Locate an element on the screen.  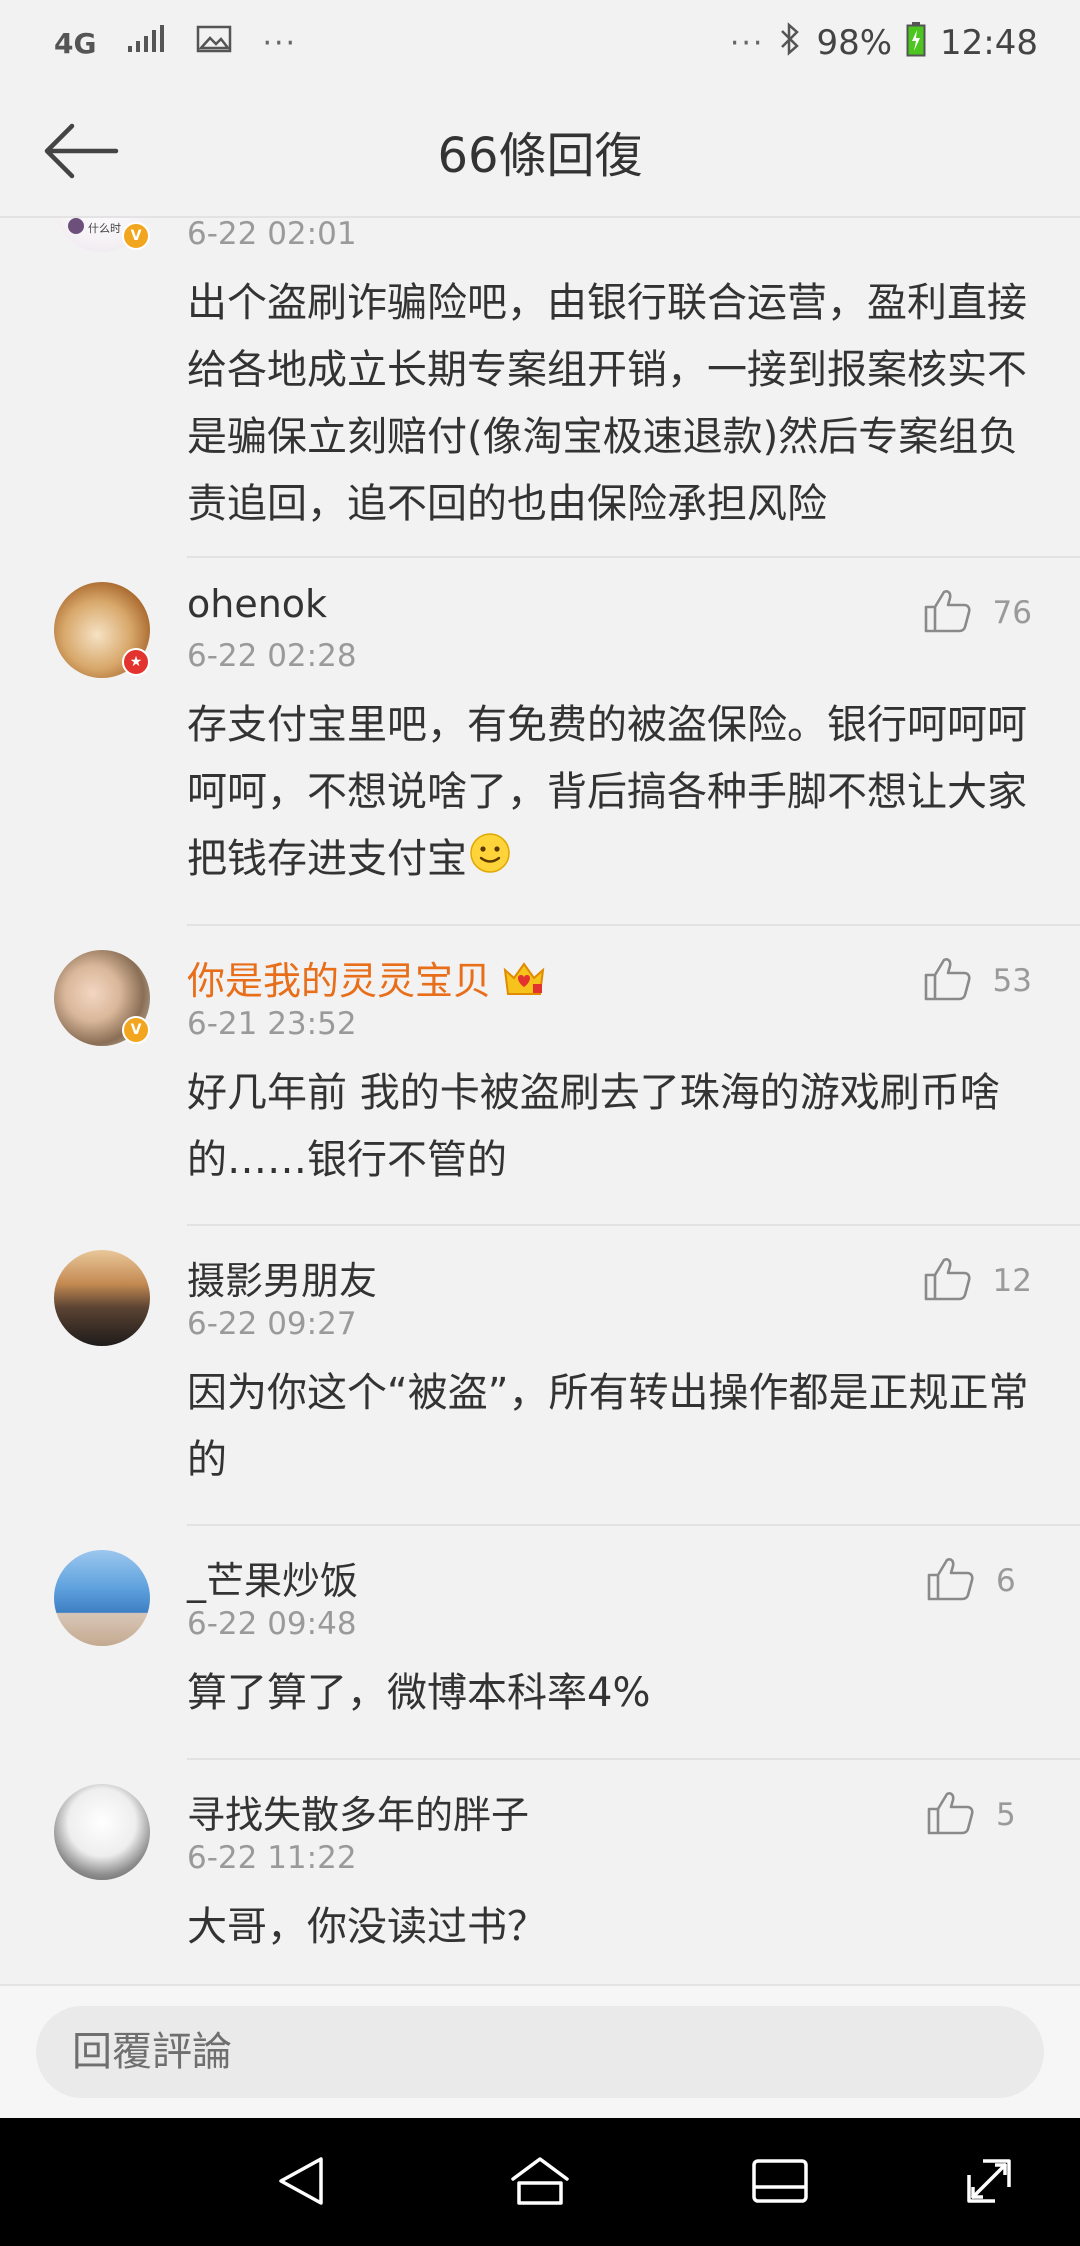
like-count: 76 is located at coordinates (1012, 613).